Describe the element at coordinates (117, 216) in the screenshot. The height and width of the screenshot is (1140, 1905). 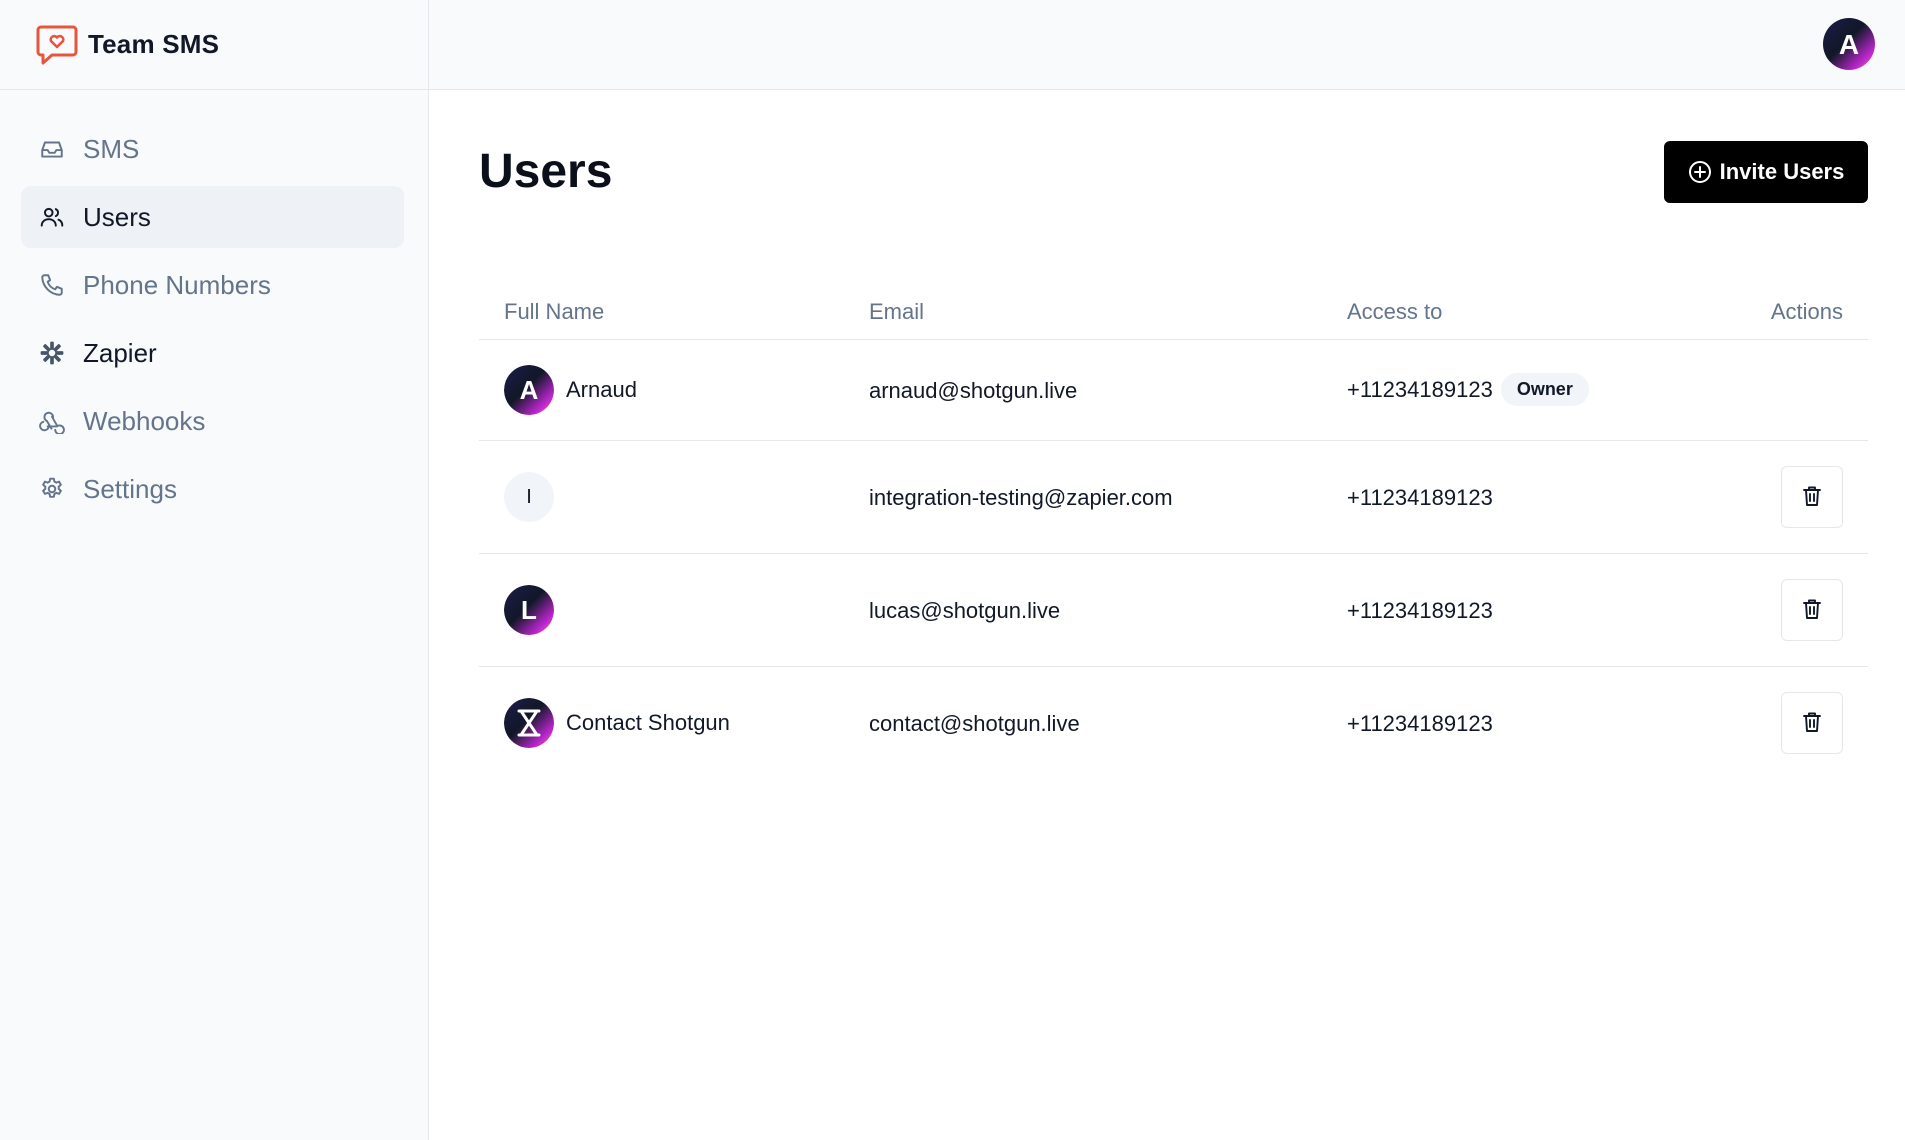
I see `sidebar-item-label: Users` at that location.